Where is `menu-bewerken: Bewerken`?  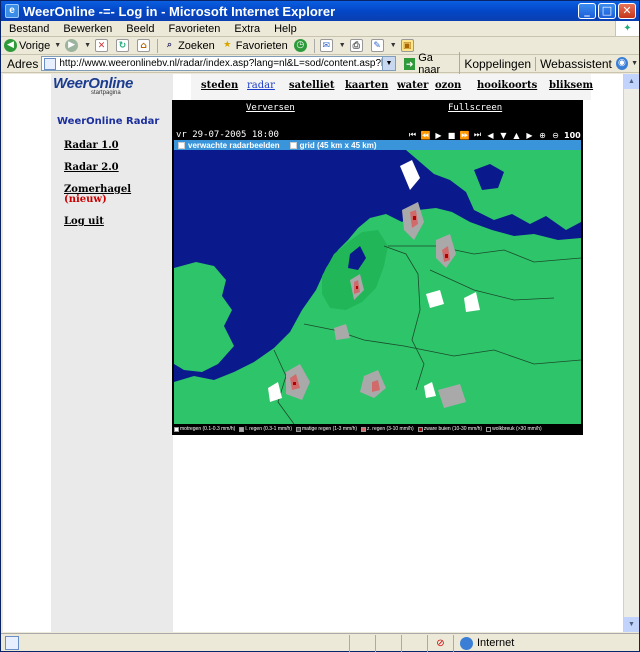
menu-bewerken: Bewerken is located at coordinates (86, 29).